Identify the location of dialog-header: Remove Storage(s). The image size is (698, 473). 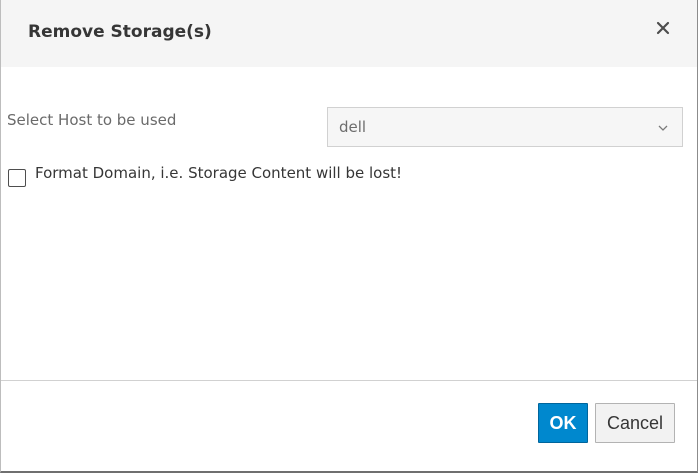
(349, 33).